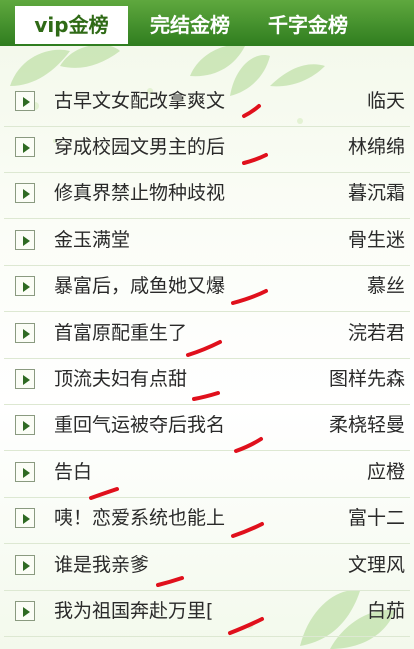  I want to click on book-title: 我为祖国奔赴万里[, so click(133, 611).